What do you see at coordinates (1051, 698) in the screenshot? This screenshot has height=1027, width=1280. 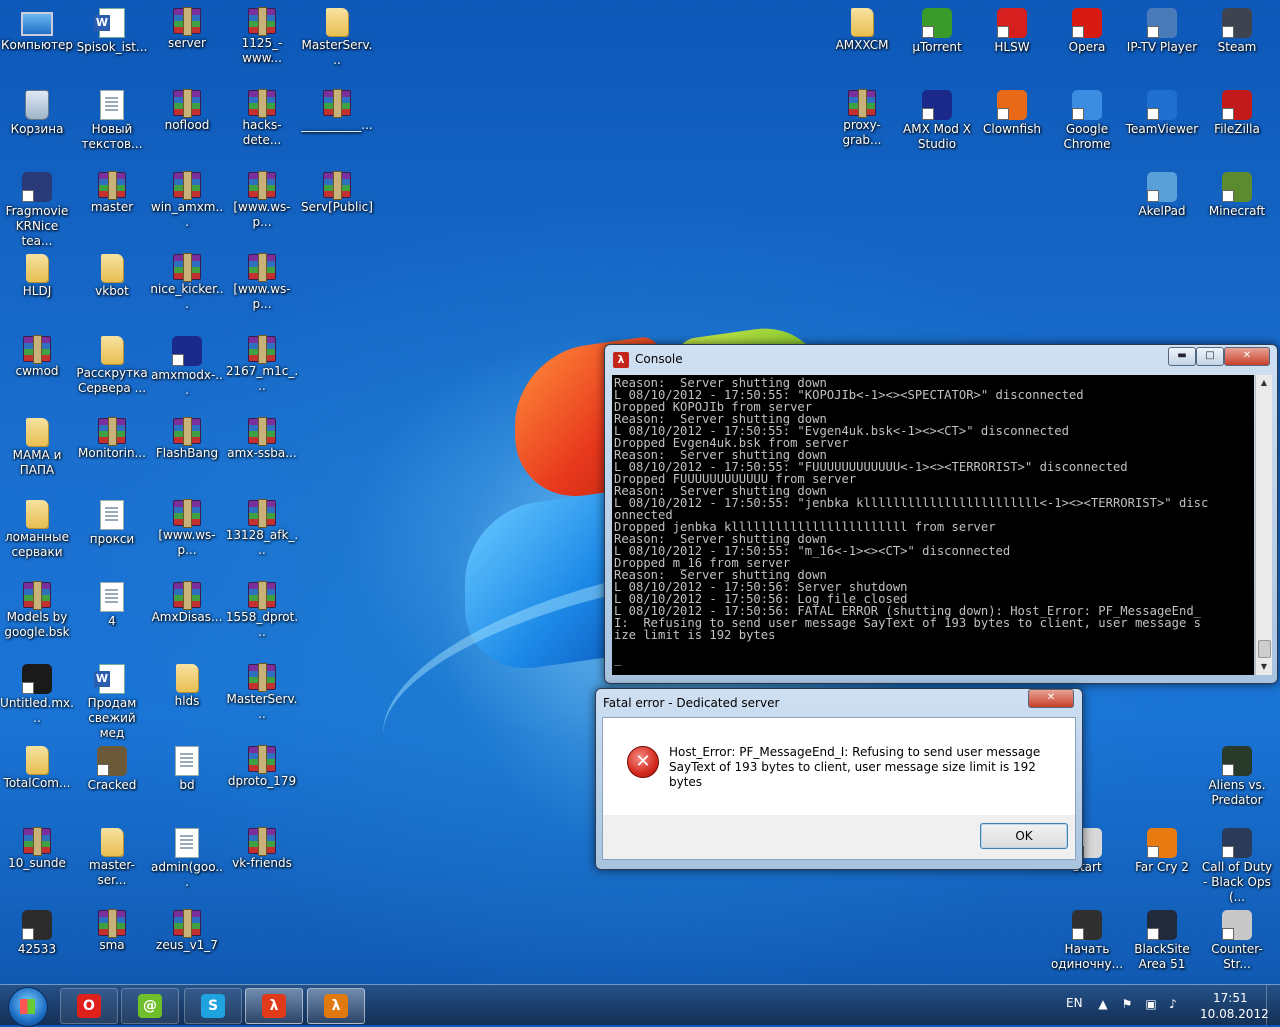 I see `dialog-close-button: ✕` at bounding box center [1051, 698].